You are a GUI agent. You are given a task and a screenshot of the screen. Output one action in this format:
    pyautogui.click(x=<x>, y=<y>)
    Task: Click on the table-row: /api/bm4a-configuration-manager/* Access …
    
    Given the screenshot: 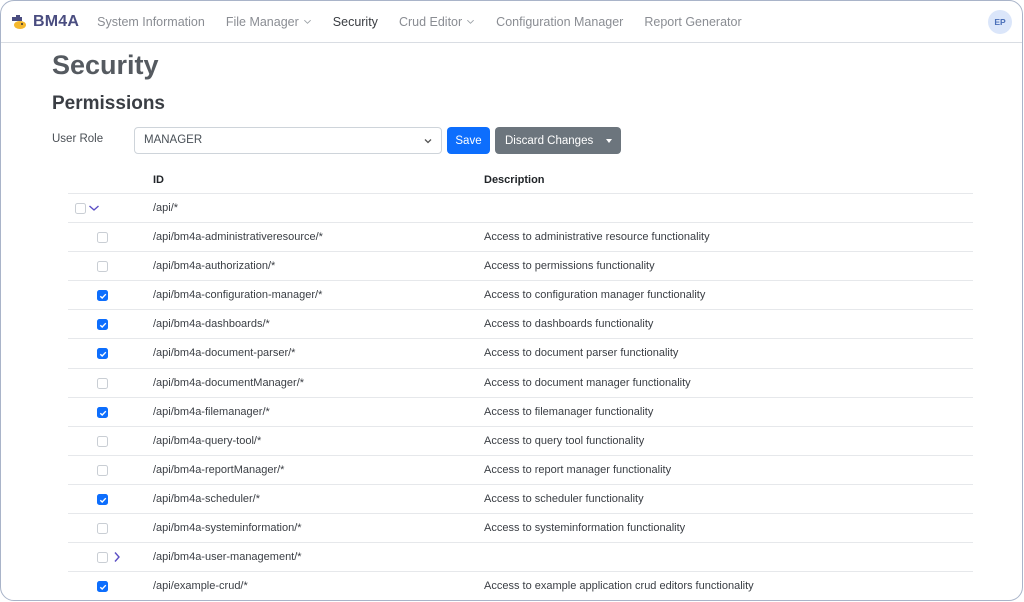 What is the action you would take?
    pyautogui.click(x=520, y=296)
    